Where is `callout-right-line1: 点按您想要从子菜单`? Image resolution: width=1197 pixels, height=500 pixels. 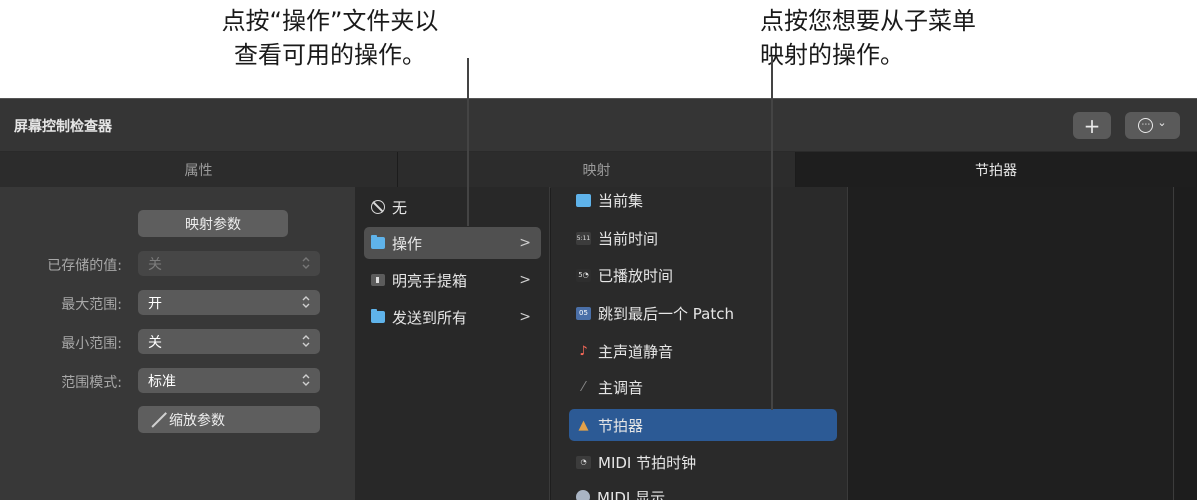 callout-right-line1: 点按您想要从子菜单 is located at coordinates (868, 21).